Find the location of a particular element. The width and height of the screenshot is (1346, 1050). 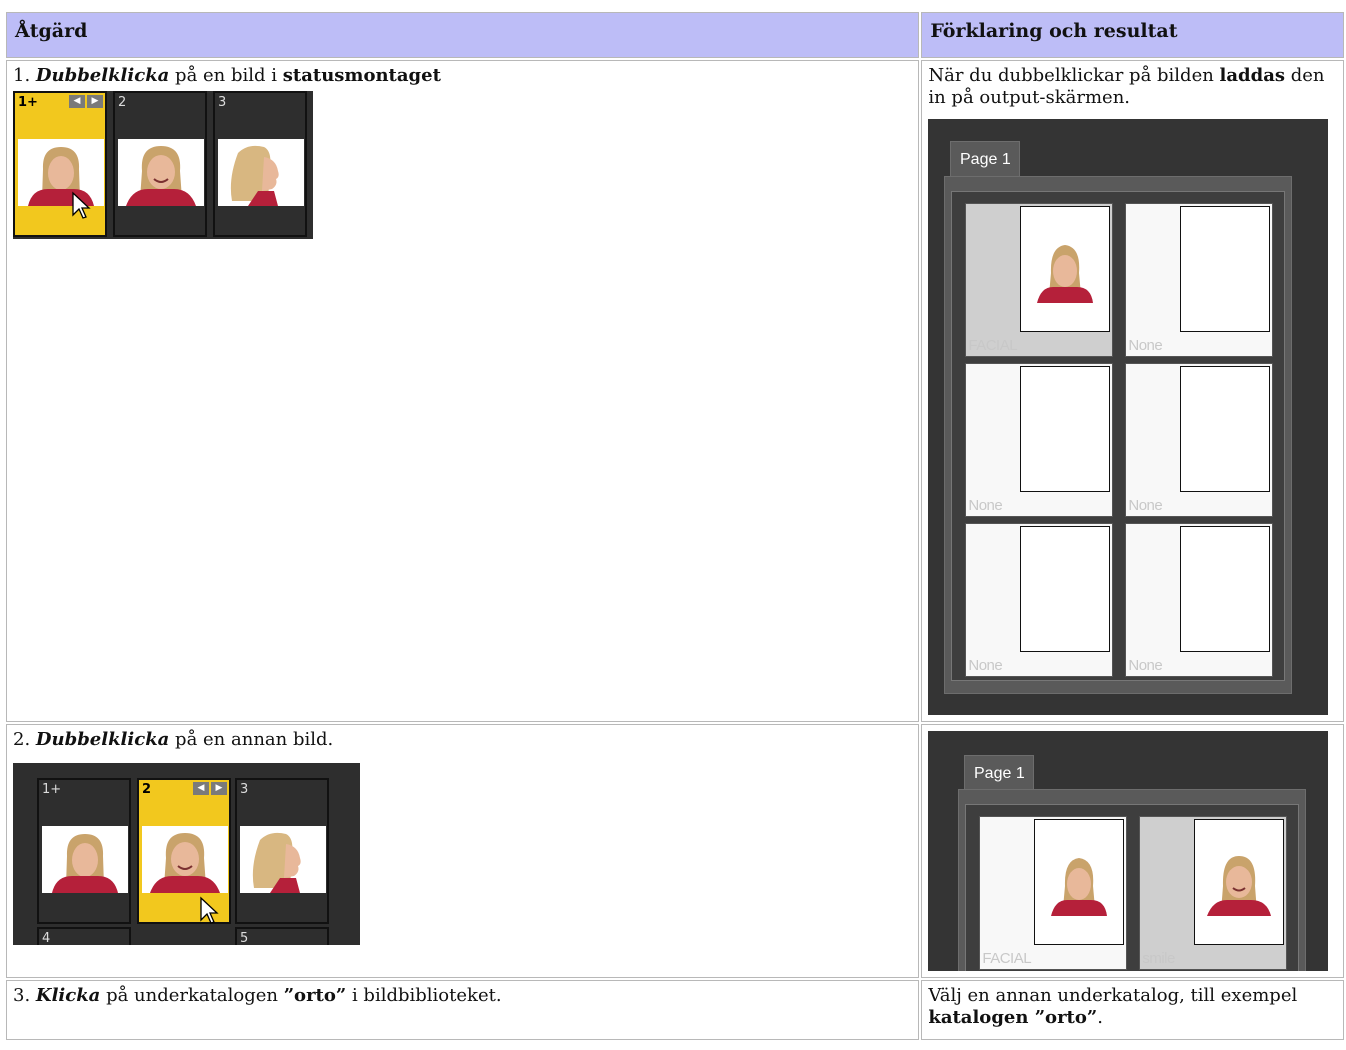

slot-label: smile is located at coordinates (1158, 958).